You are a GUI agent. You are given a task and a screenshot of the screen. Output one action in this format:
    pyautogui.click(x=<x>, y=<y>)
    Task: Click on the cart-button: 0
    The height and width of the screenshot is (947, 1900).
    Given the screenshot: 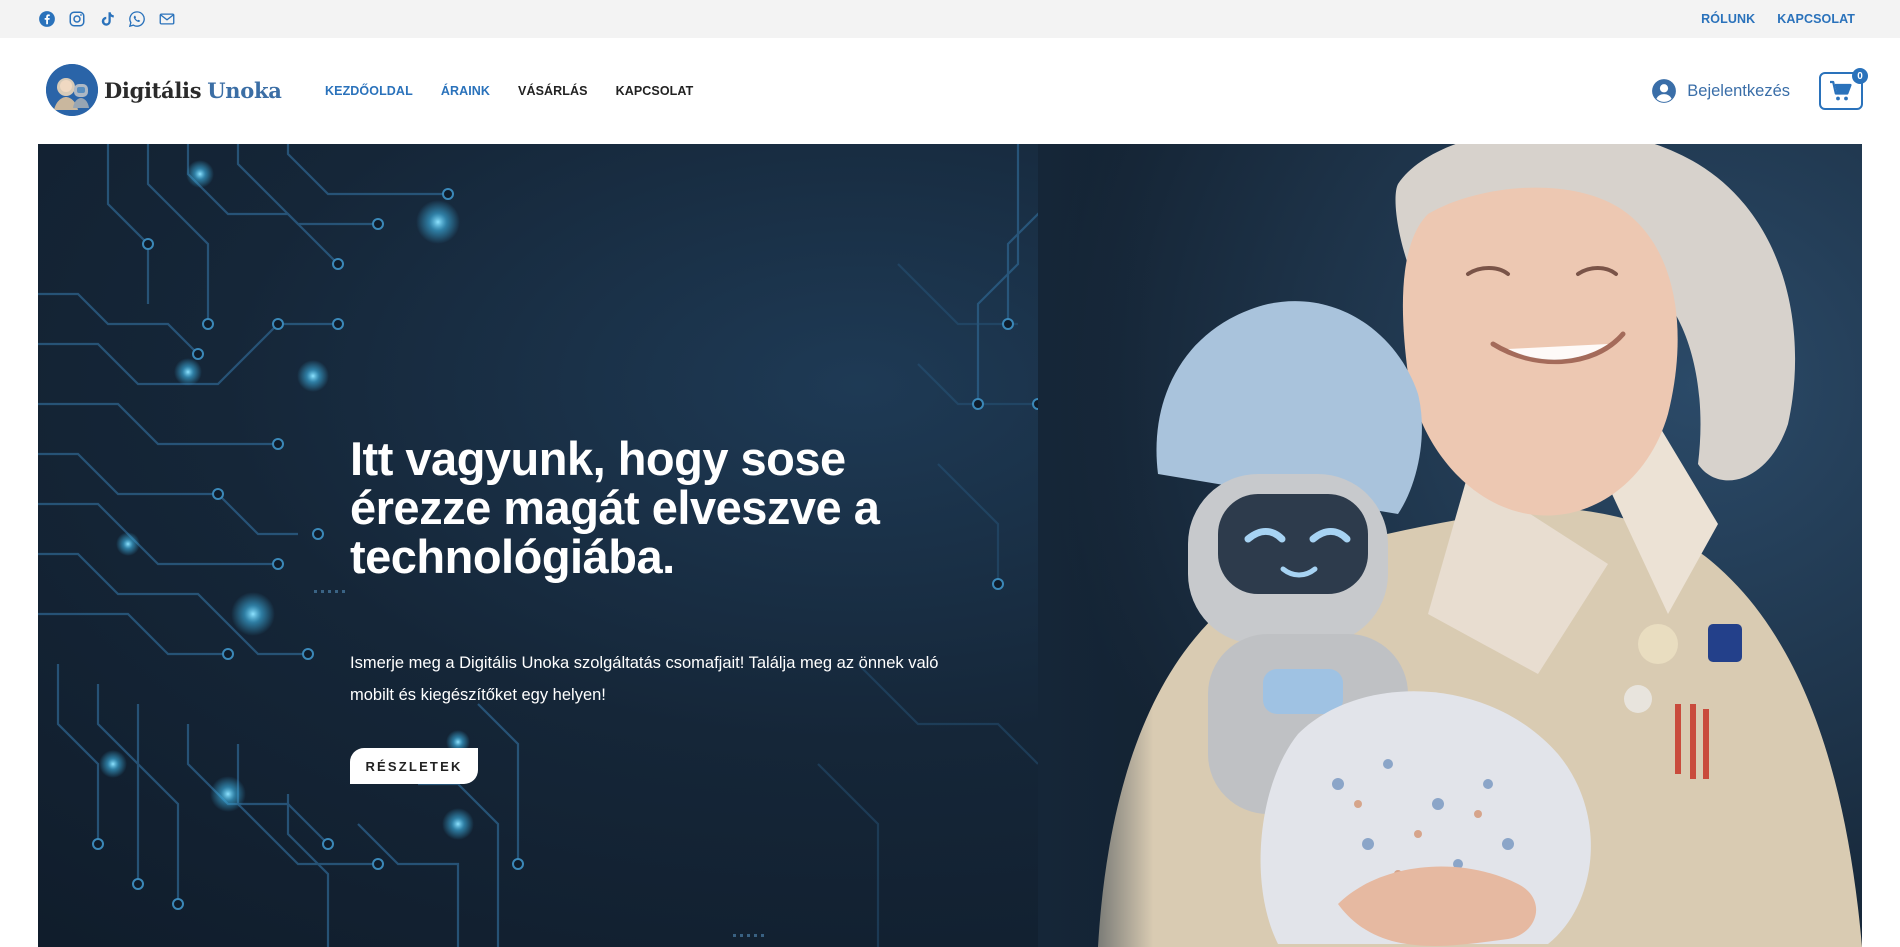 What is the action you would take?
    pyautogui.click(x=1843, y=89)
    